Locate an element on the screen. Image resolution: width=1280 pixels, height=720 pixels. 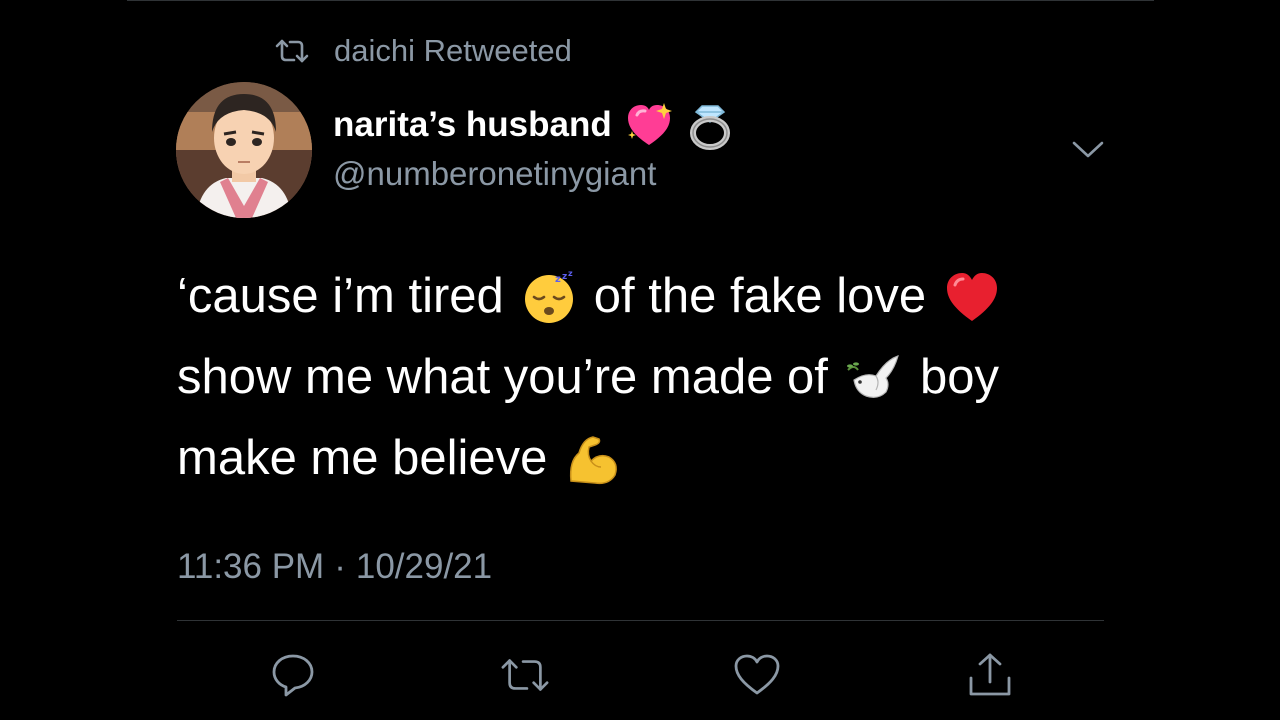
tweet-text-segment: boy is located at coordinates (959, 377).